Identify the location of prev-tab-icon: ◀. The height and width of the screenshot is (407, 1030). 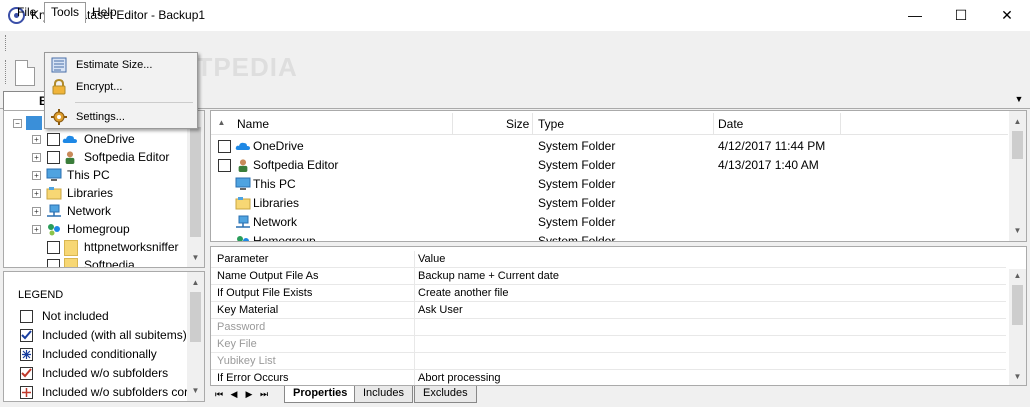
(234, 394).